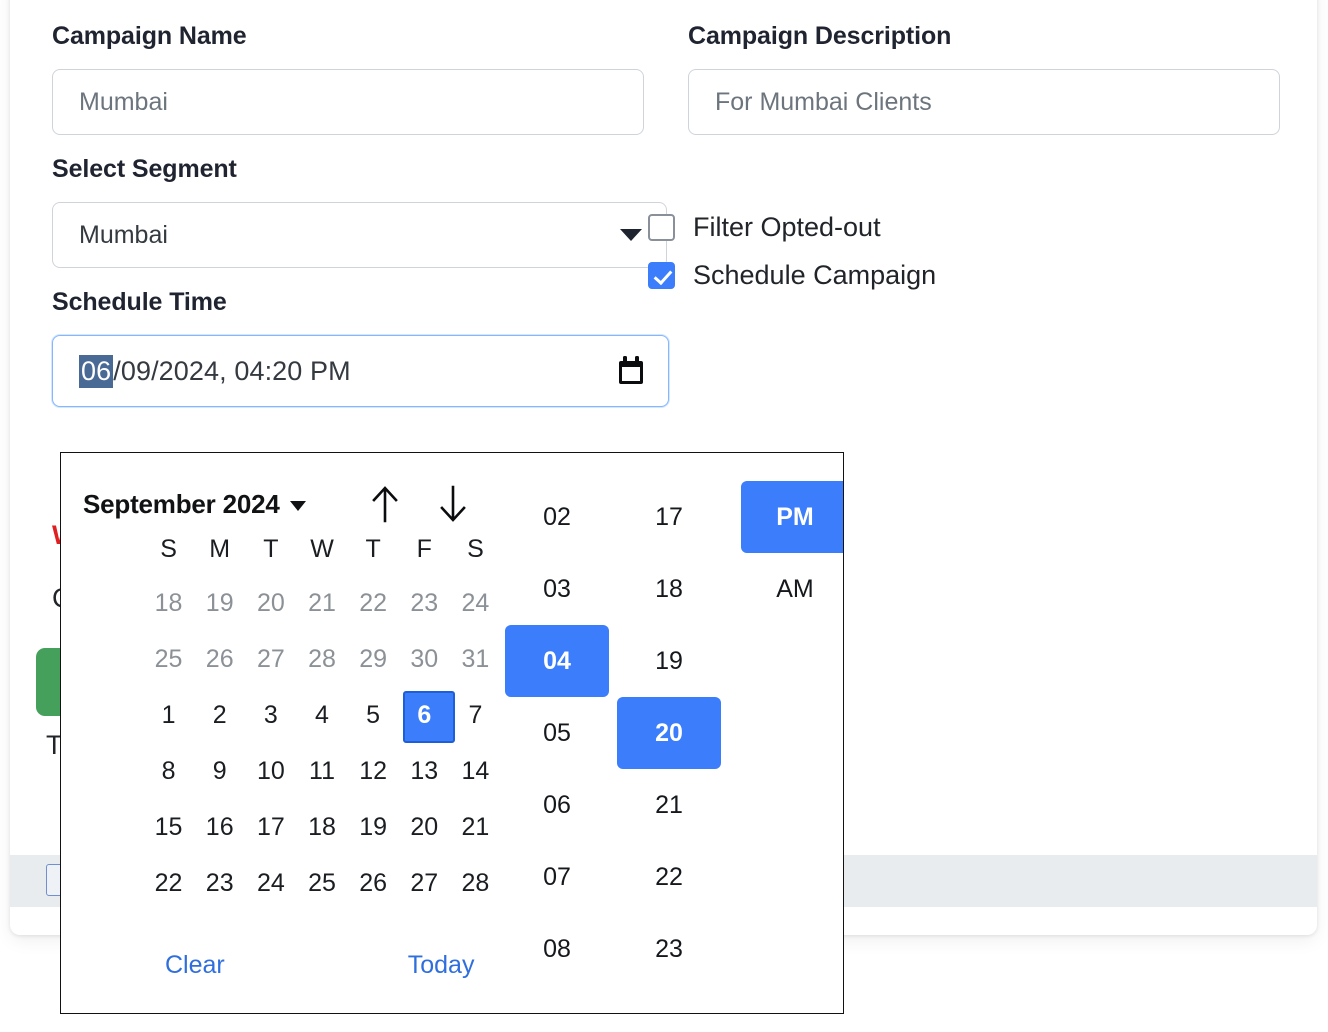 Image resolution: width=1328 pixels, height=1032 pixels. What do you see at coordinates (669, 733) in the screenshot?
I see `minute-option-selected: 20` at bounding box center [669, 733].